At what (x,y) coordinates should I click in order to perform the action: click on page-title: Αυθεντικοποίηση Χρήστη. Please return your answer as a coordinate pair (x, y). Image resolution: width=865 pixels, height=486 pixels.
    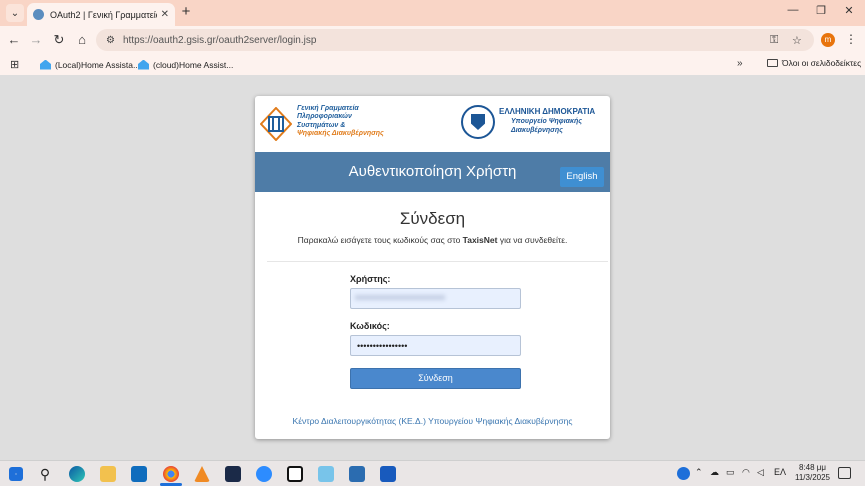
    Looking at the image, I should click on (432, 171).